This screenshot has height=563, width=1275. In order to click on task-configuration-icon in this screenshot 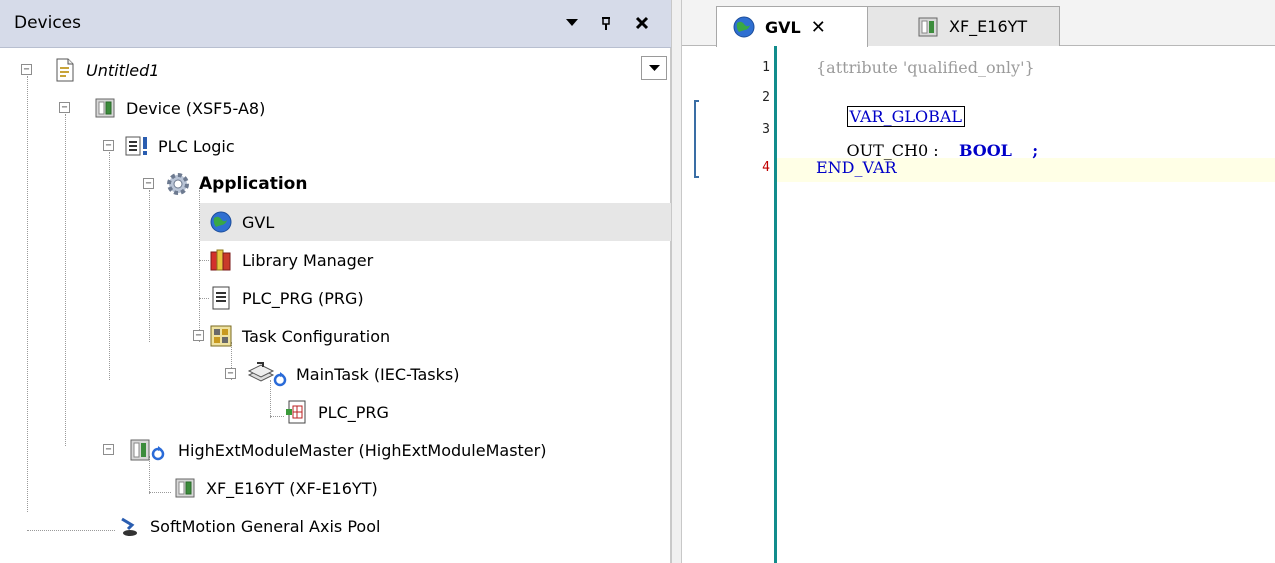, I will do `click(221, 336)`.